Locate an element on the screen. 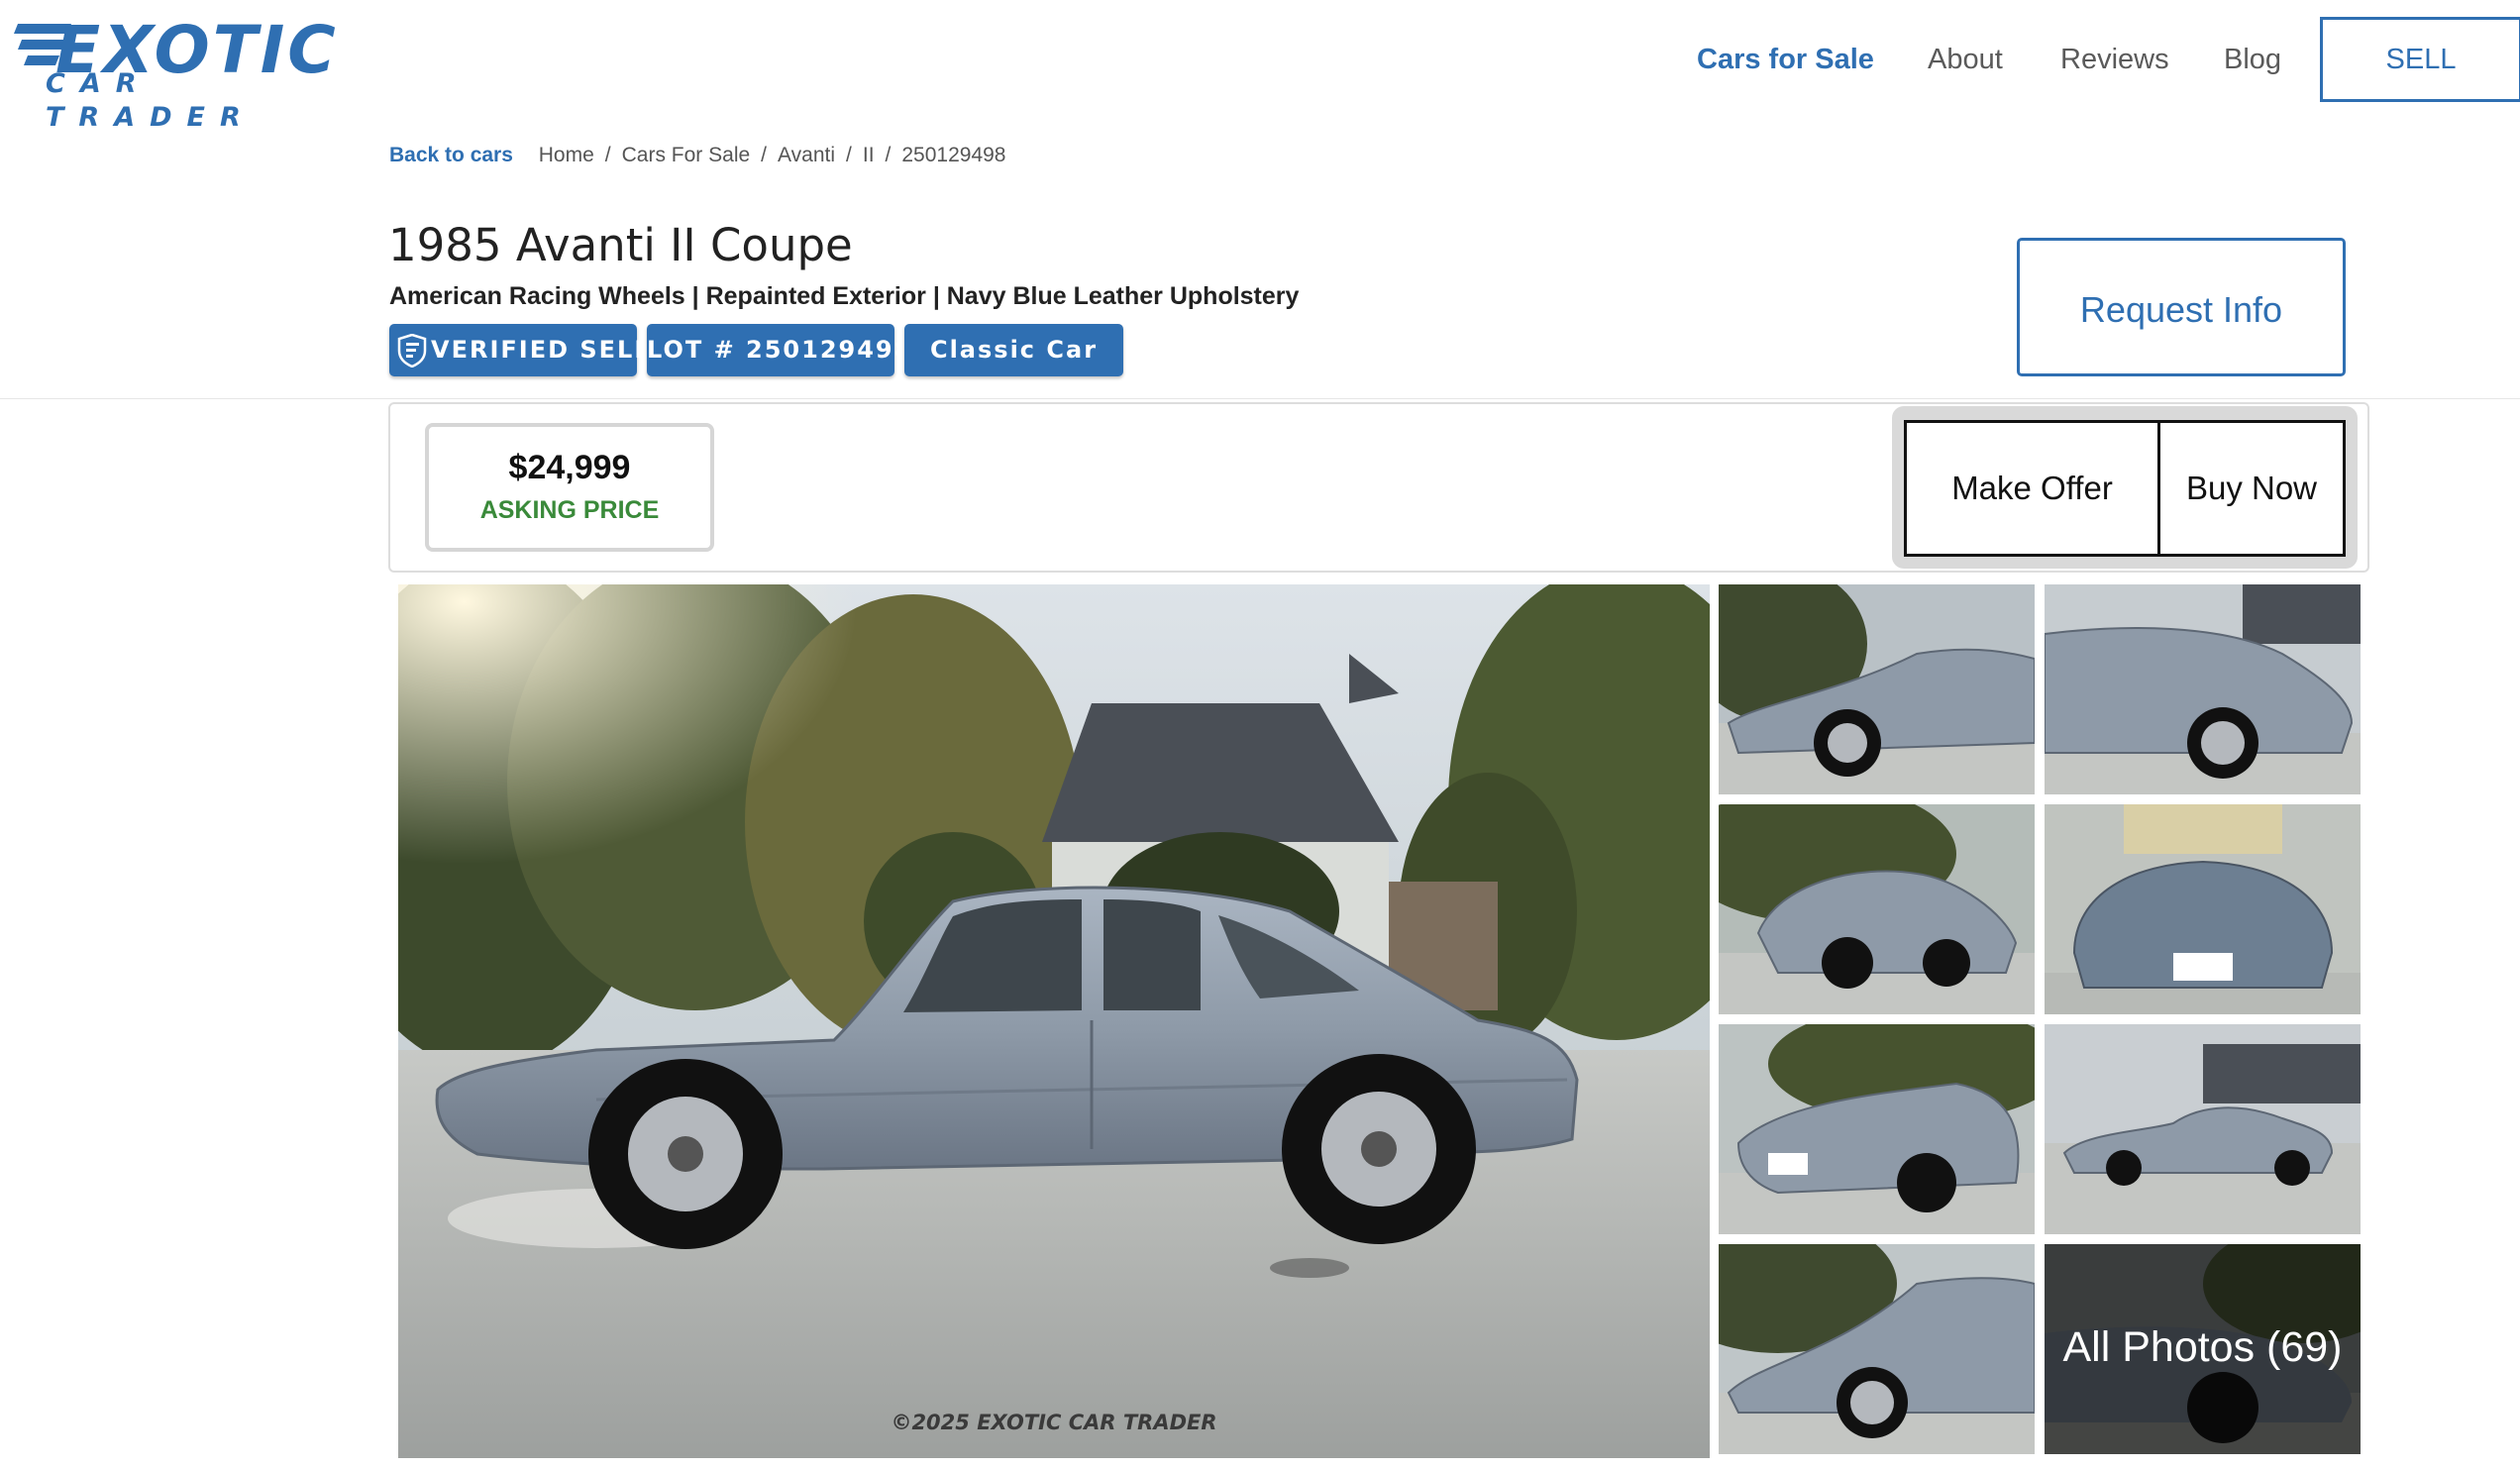 The width and height of the screenshot is (2520, 1470). request-info-button: Request Info is located at coordinates (2181, 307).